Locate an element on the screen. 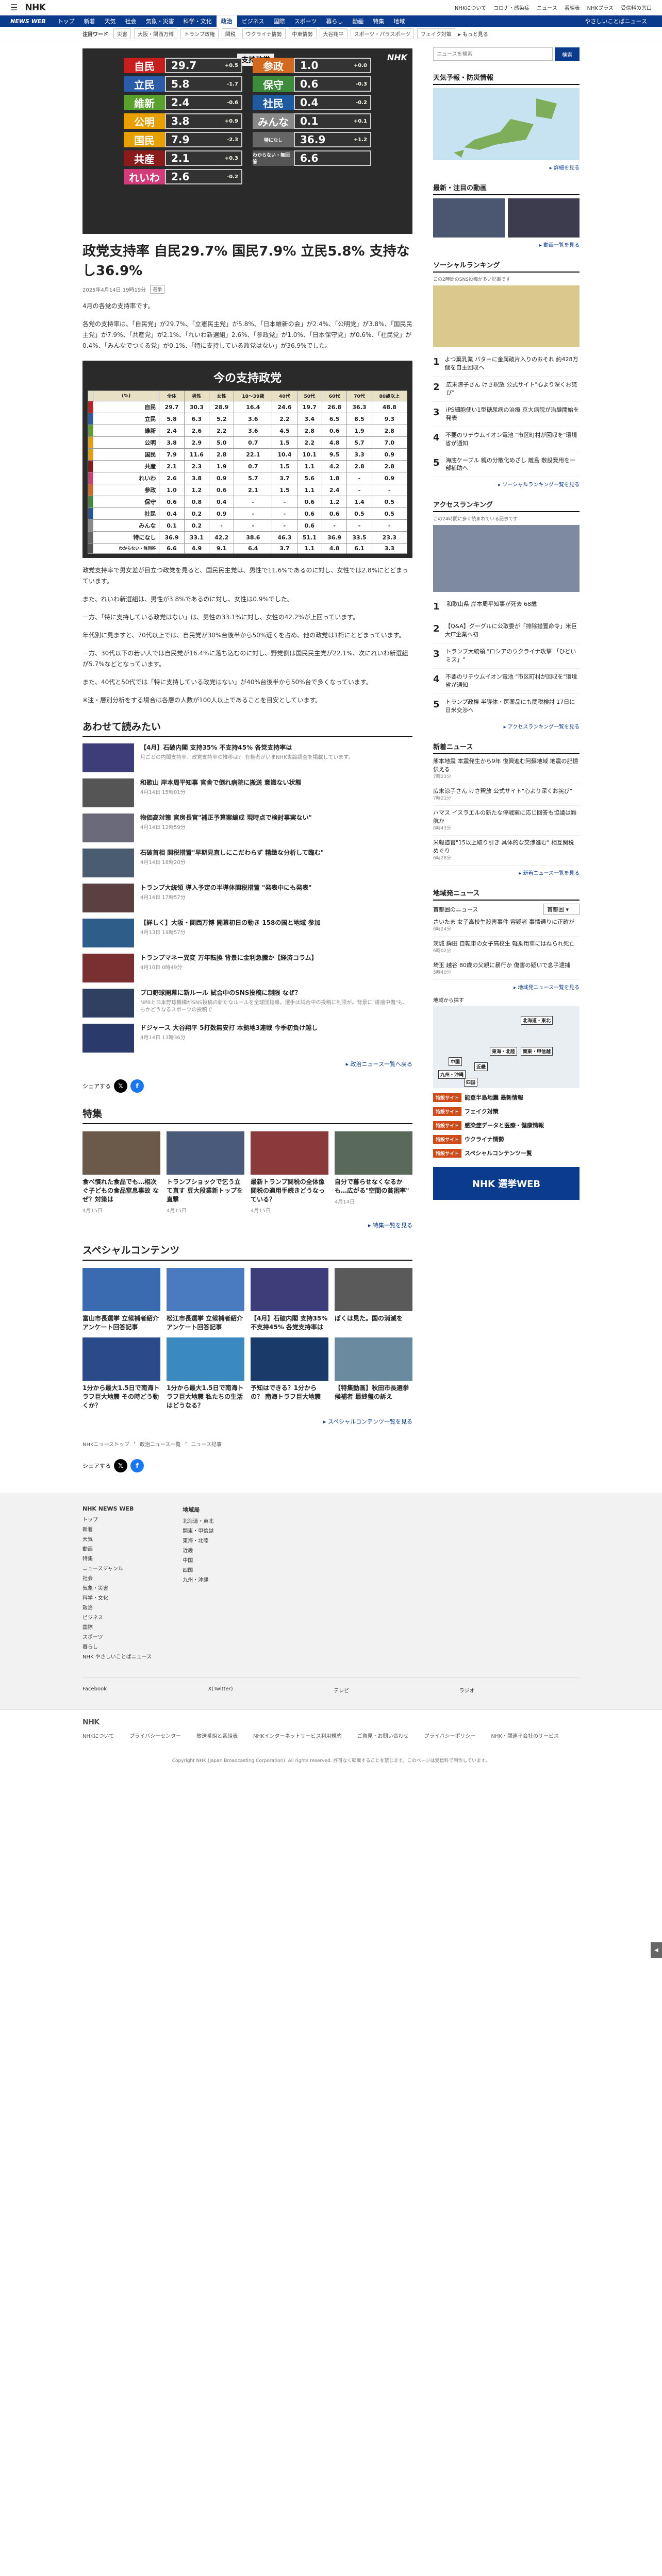 This screenshot has height=2576, width=662. footer-news-link: ビジネス is located at coordinates (117, 1617).